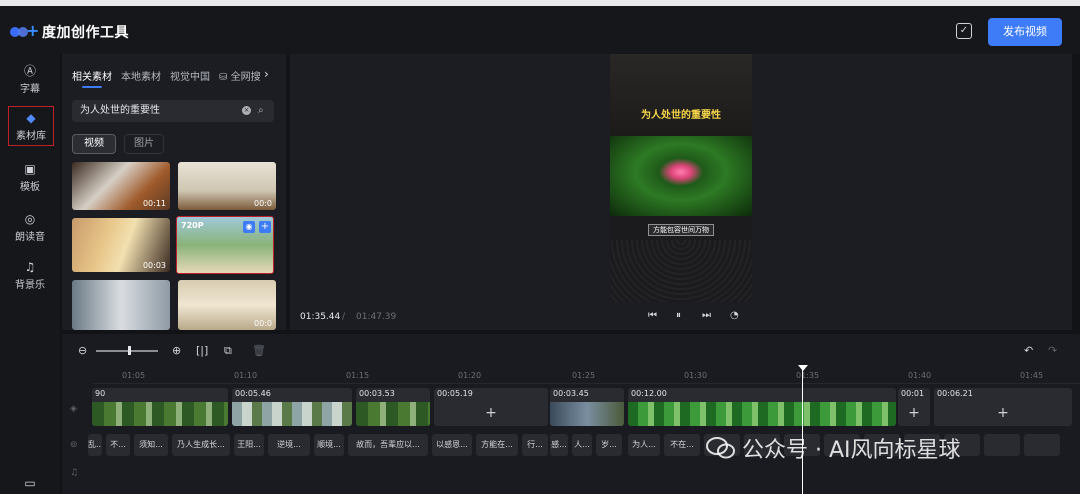 This screenshot has width=1080, height=494. What do you see at coordinates (955, 393) in the screenshot?
I see `clip-duration: 00:06.21` at bounding box center [955, 393].